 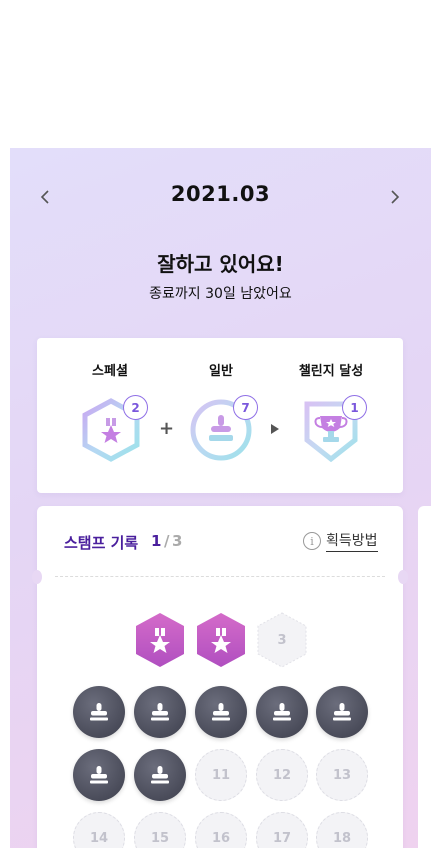 What do you see at coordinates (135, 407) in the screenshot?
I see `special-count-badge: 2` at bounding box center [135, 407].